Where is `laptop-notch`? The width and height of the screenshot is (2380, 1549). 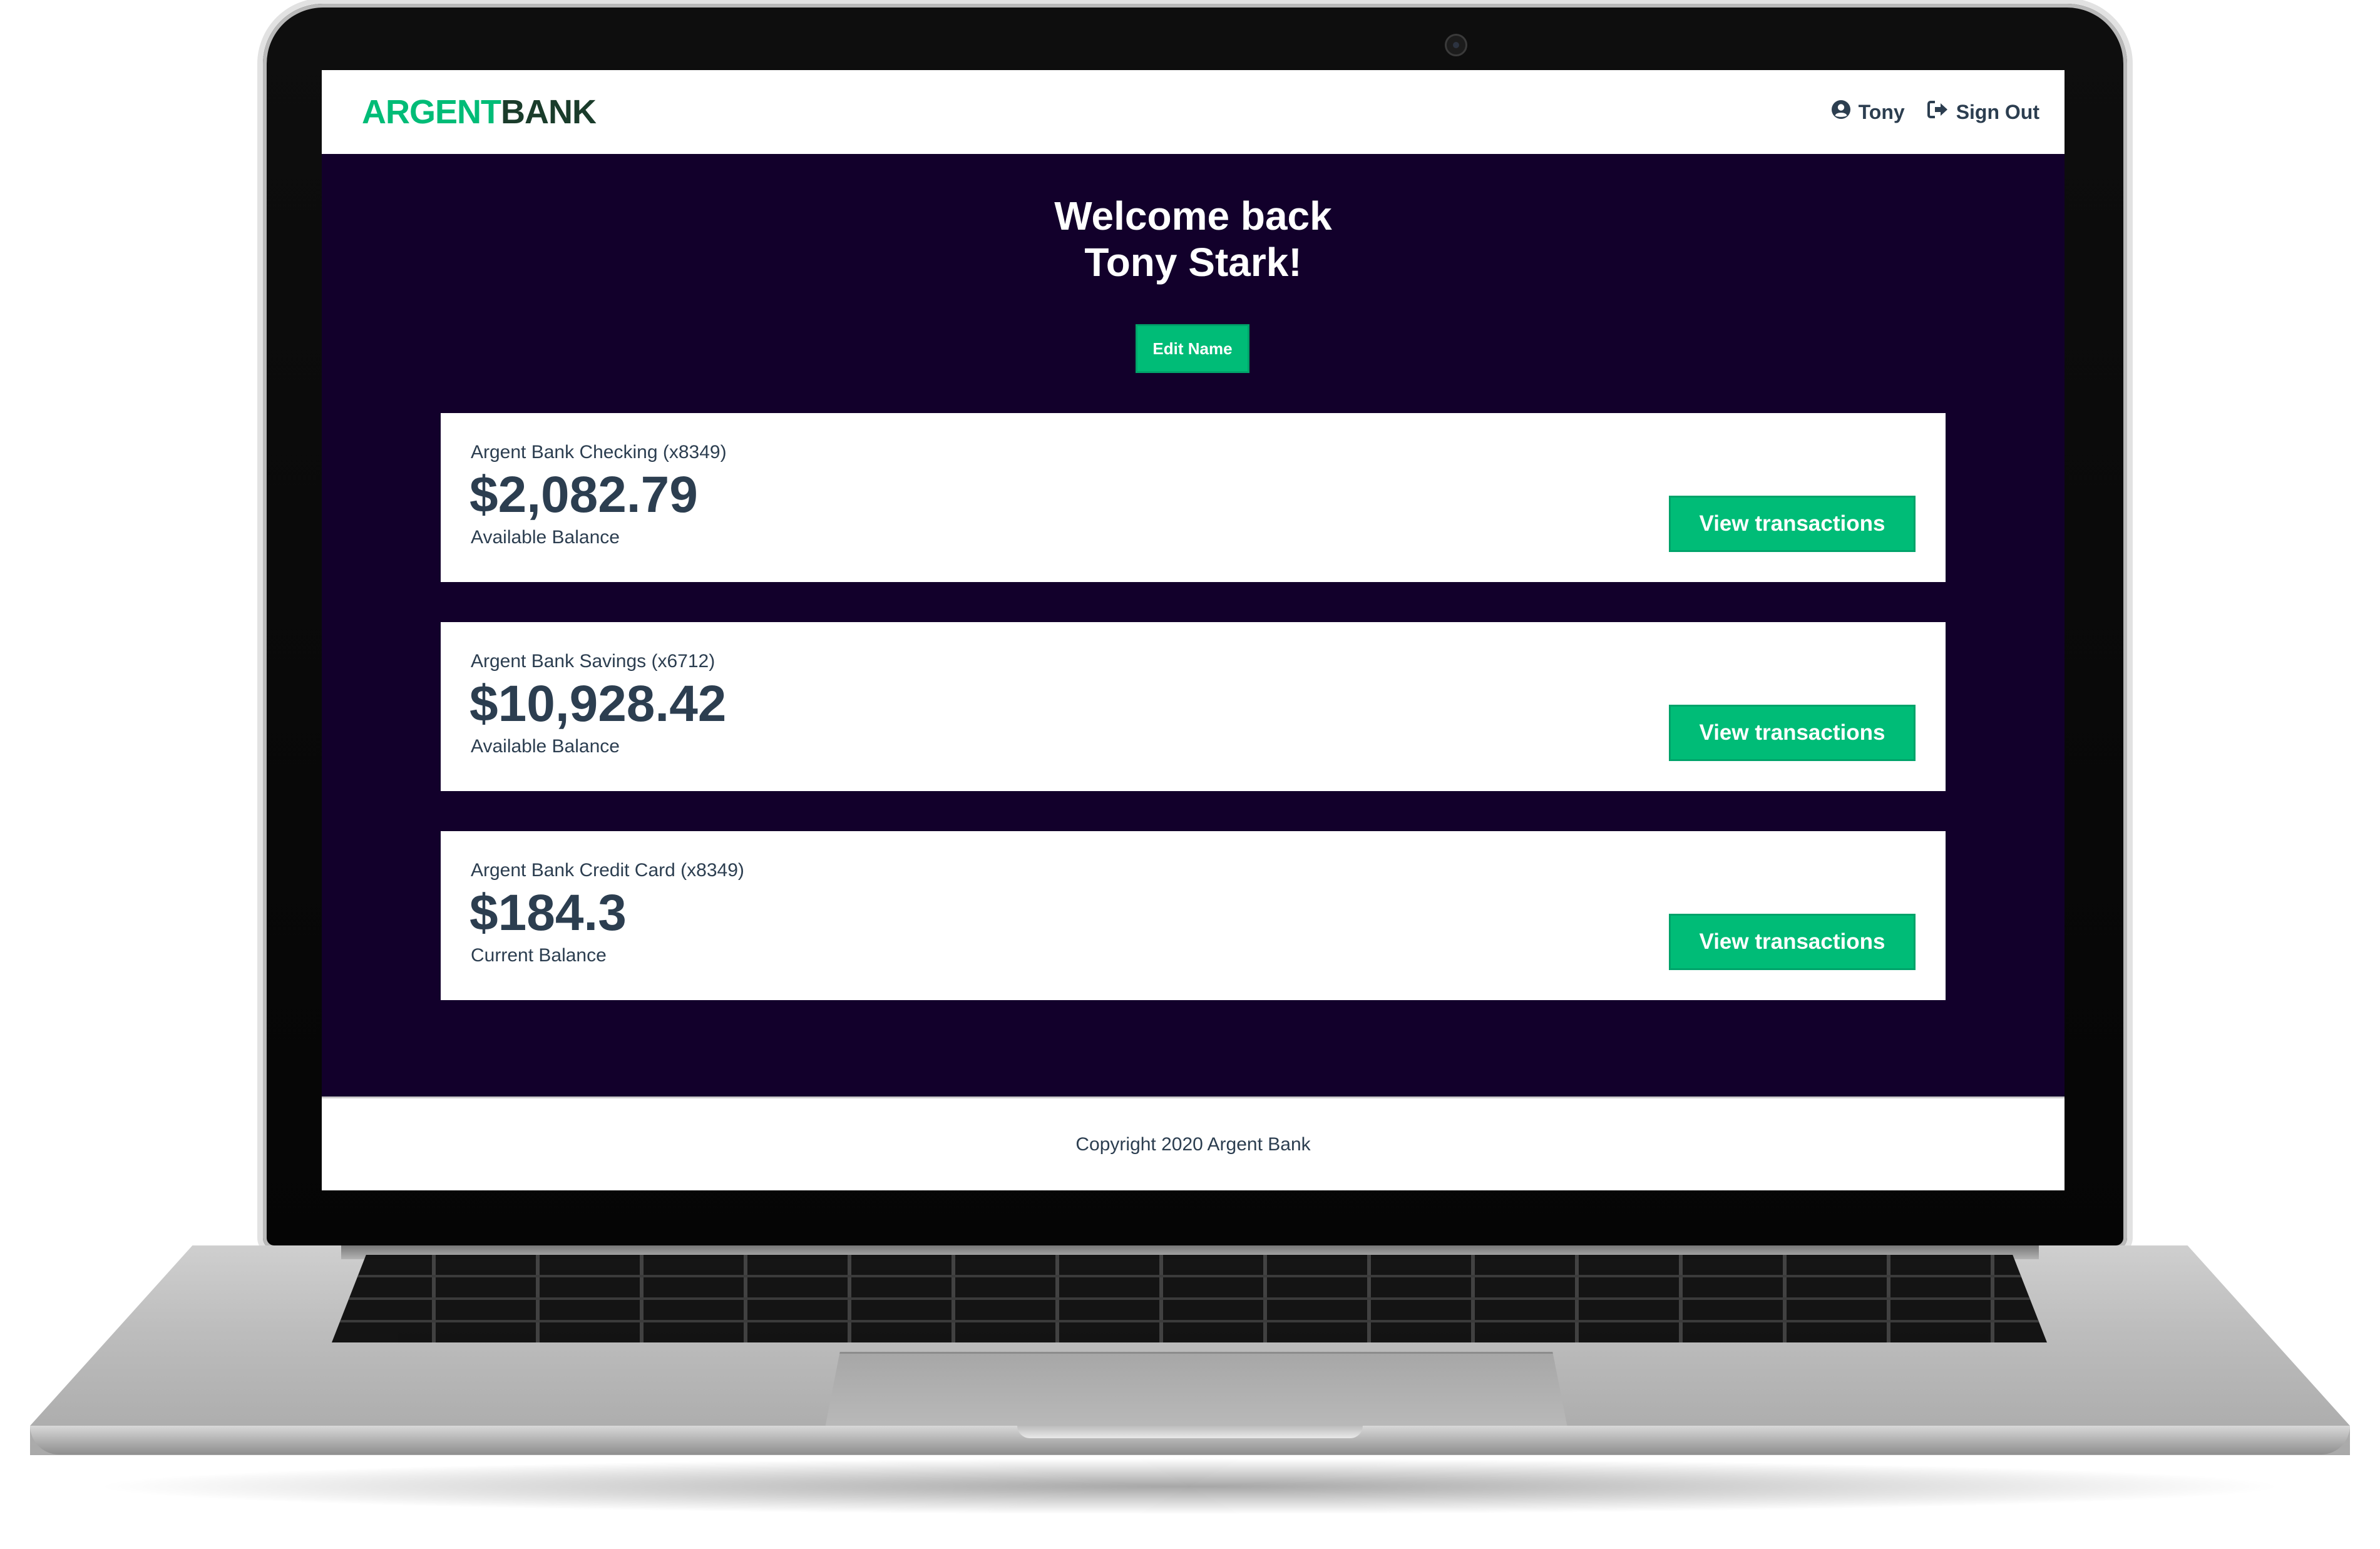 laptop-notch is located at coordinates (1190, 1432).